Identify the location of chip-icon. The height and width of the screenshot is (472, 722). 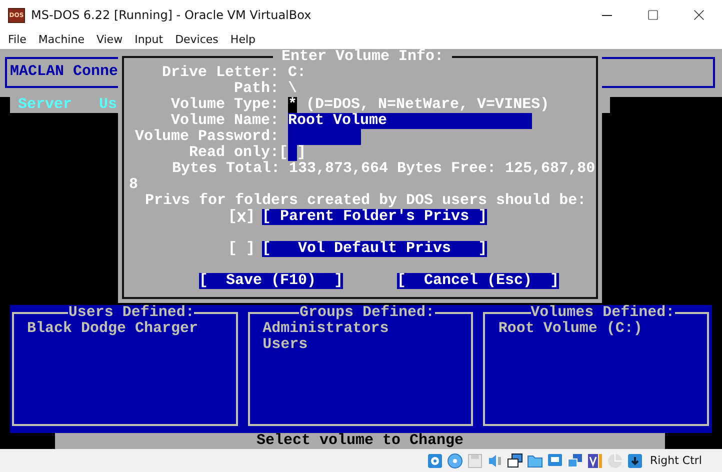
(594, 460).